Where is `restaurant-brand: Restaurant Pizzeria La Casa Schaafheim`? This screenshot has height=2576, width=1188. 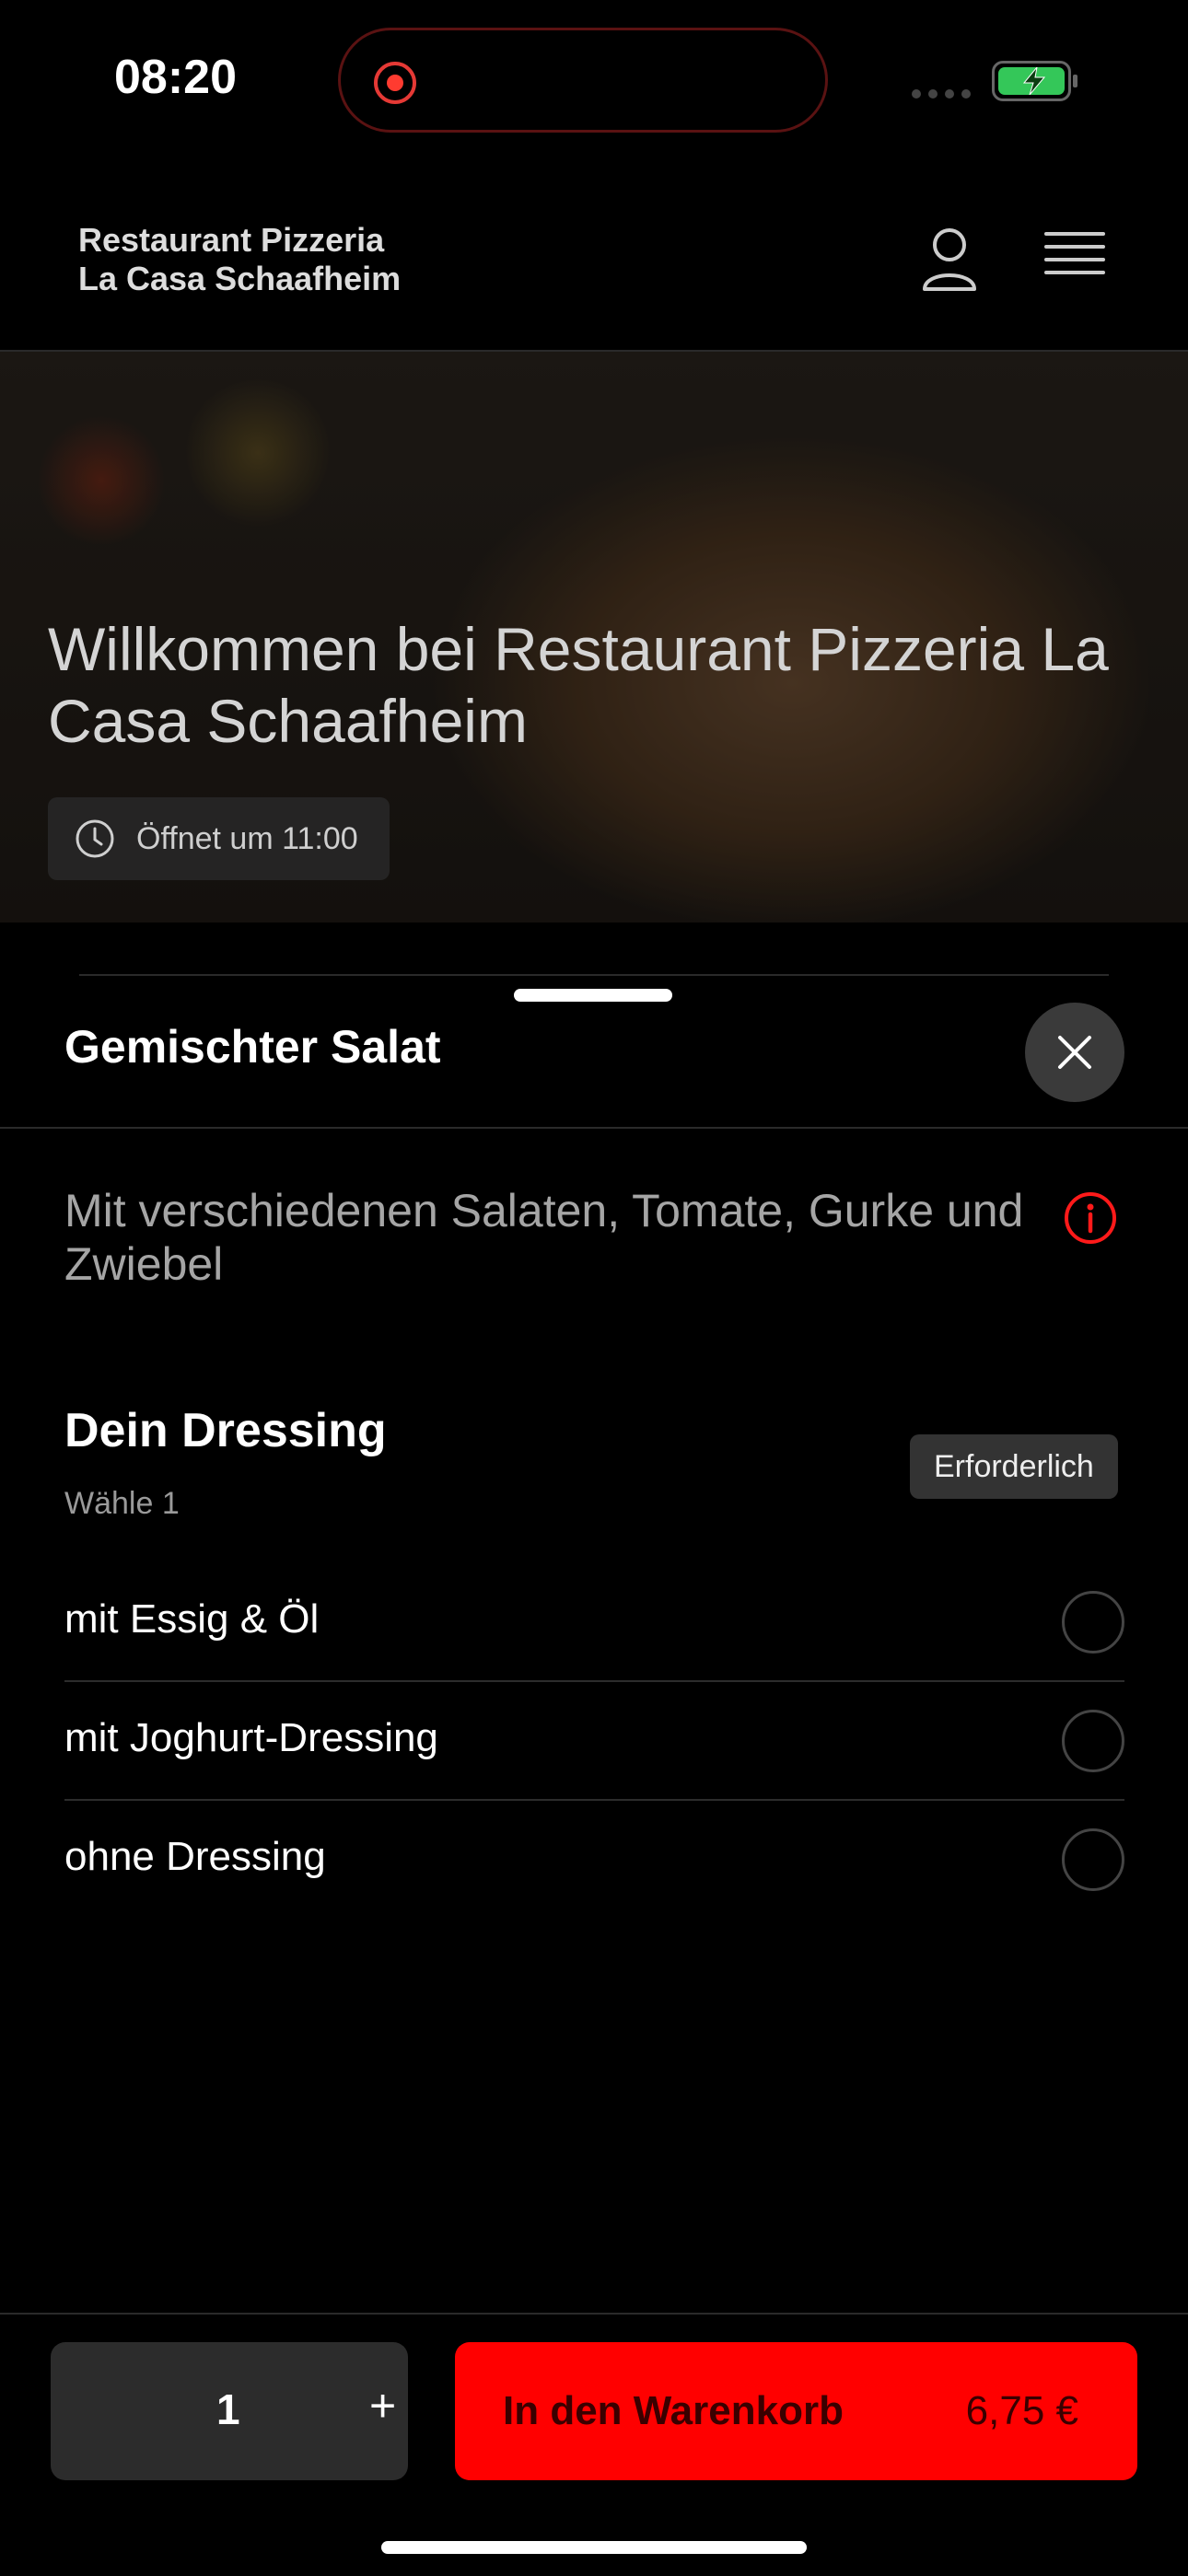
restaurant-brand: Restaurant Pizzeria La Casa Schaafheim is located at coordinates (239, 259).